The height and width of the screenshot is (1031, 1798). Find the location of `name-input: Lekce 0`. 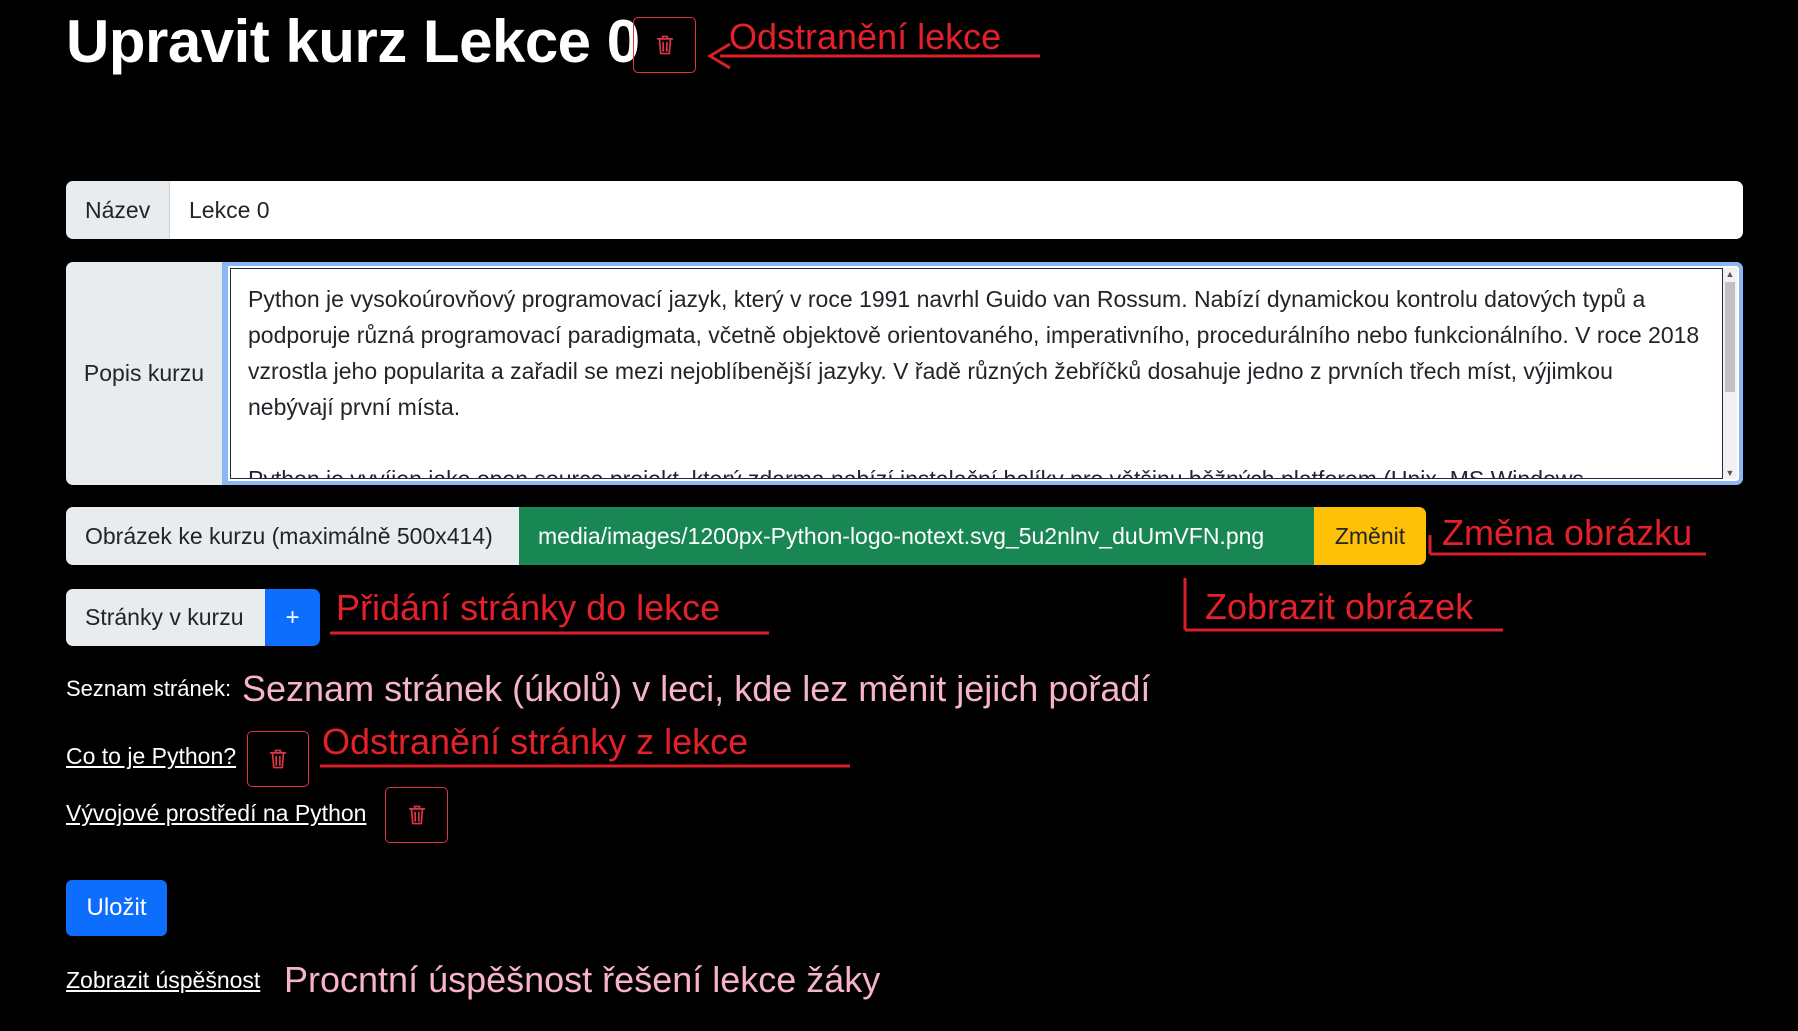

name-input: Lekce 0 is located at coordinates (956, 210).